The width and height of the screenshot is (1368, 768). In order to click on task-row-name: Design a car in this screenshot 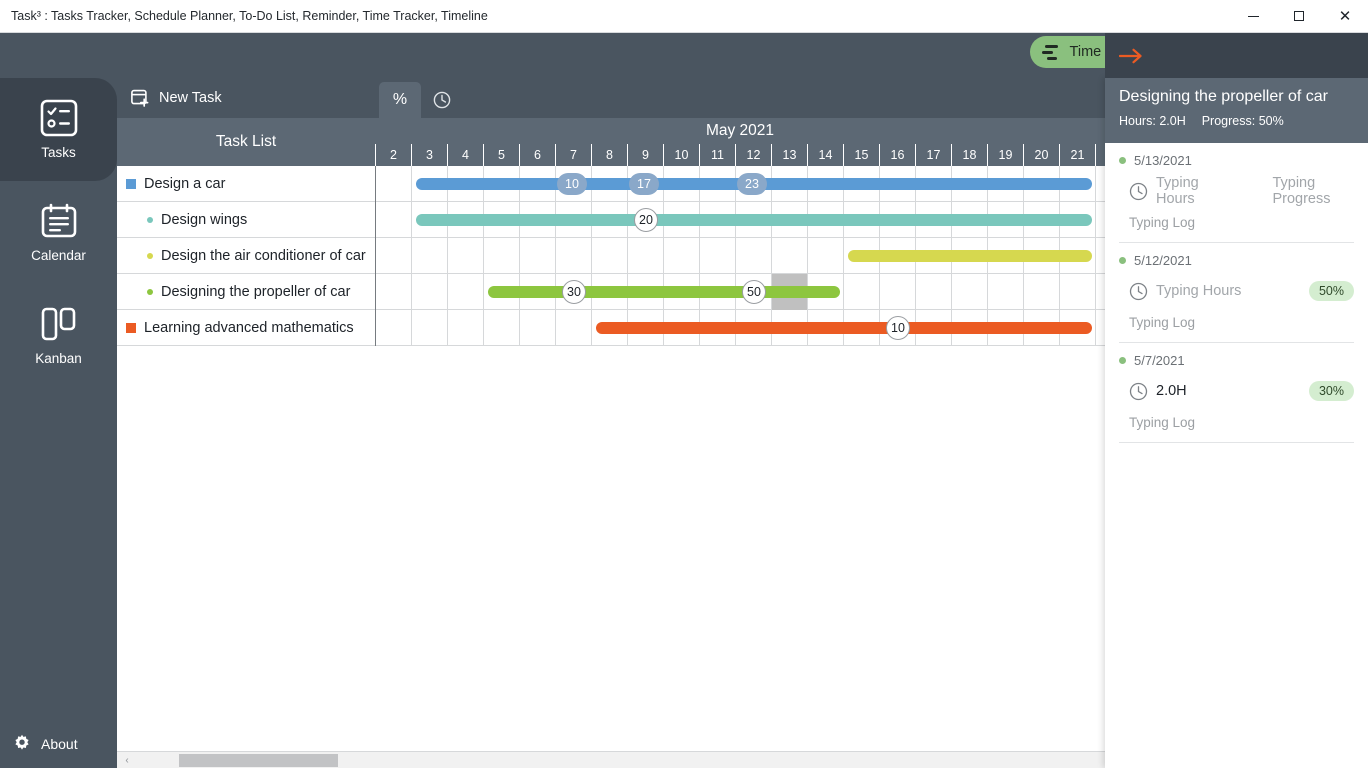, I will do `click(246, 184)`.